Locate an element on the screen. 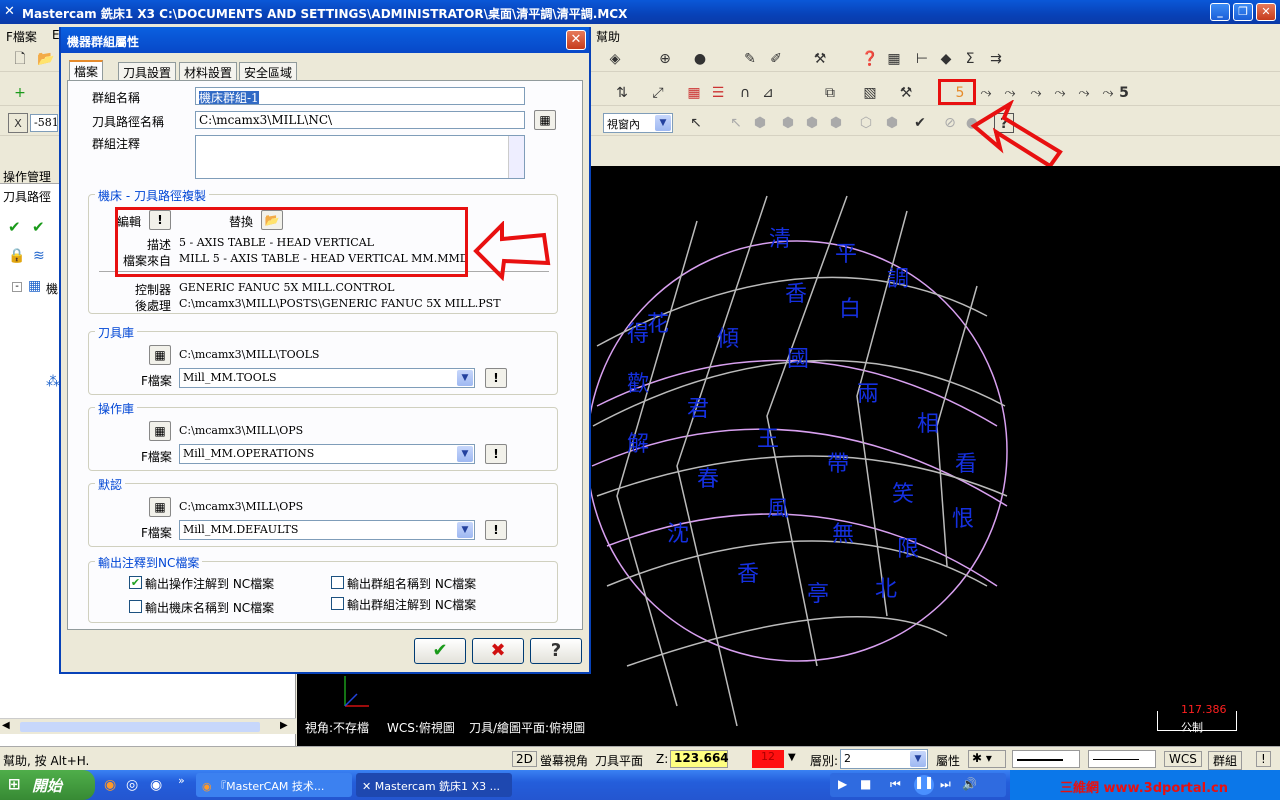 Image resolution: width=1280 pixels, height=800 pixels. toolpath-icon-5: ⤳ is located at coordinates (1084, 93).